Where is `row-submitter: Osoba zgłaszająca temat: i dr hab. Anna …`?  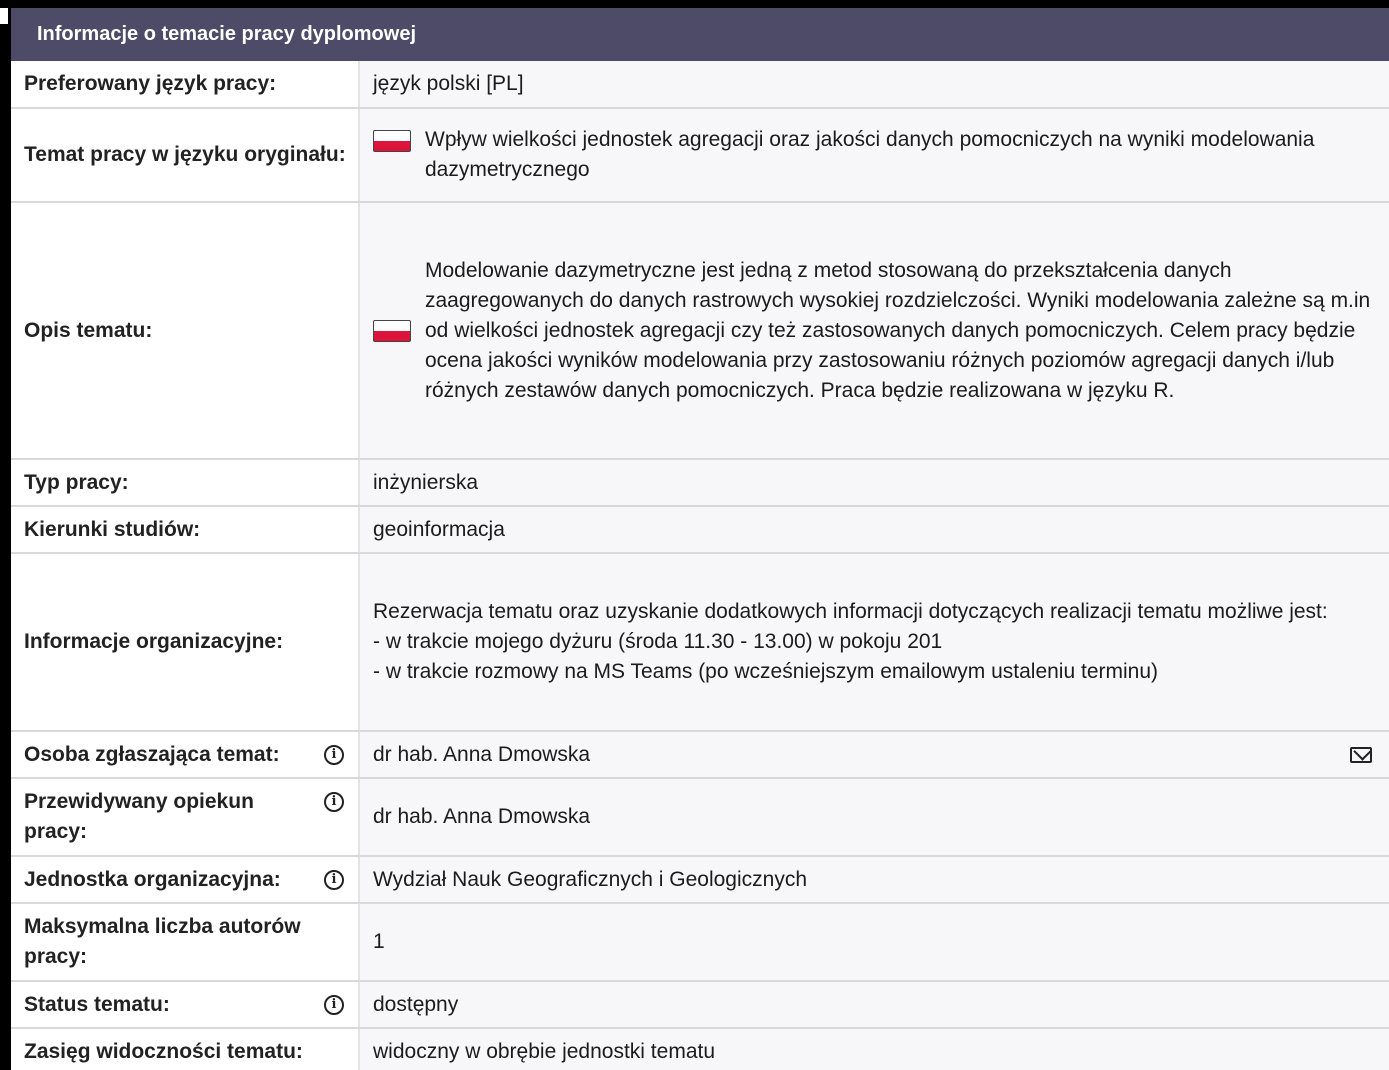 row-submitter: Osoba zgłaszająca temat: i dr hab. Anna … is located at coordinates (700, 755).